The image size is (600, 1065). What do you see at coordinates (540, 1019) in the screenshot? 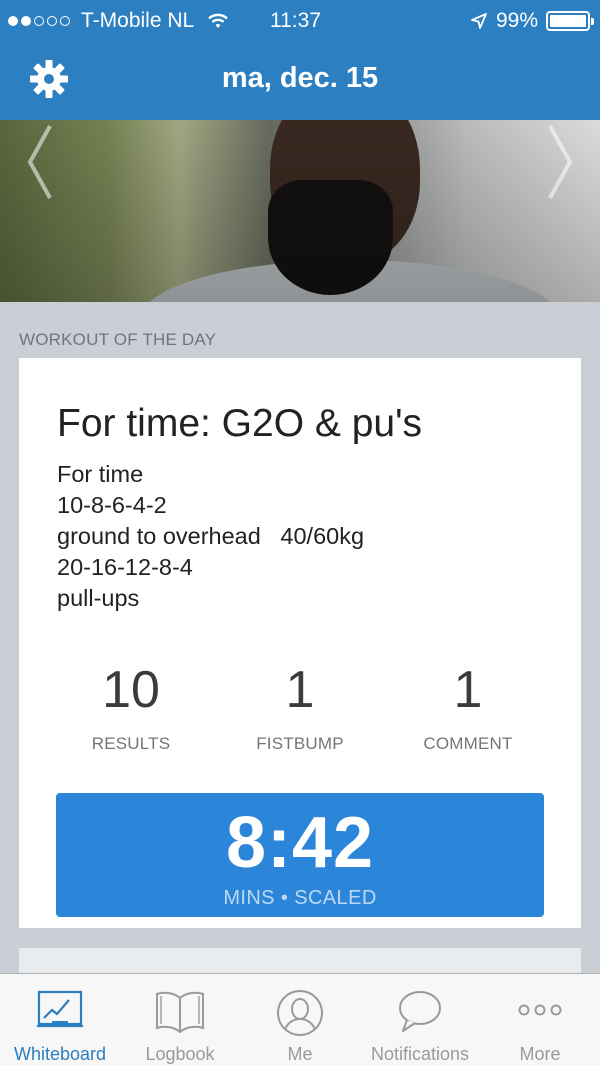
I see `tab-more: More` at bounding box center [540, 1019].